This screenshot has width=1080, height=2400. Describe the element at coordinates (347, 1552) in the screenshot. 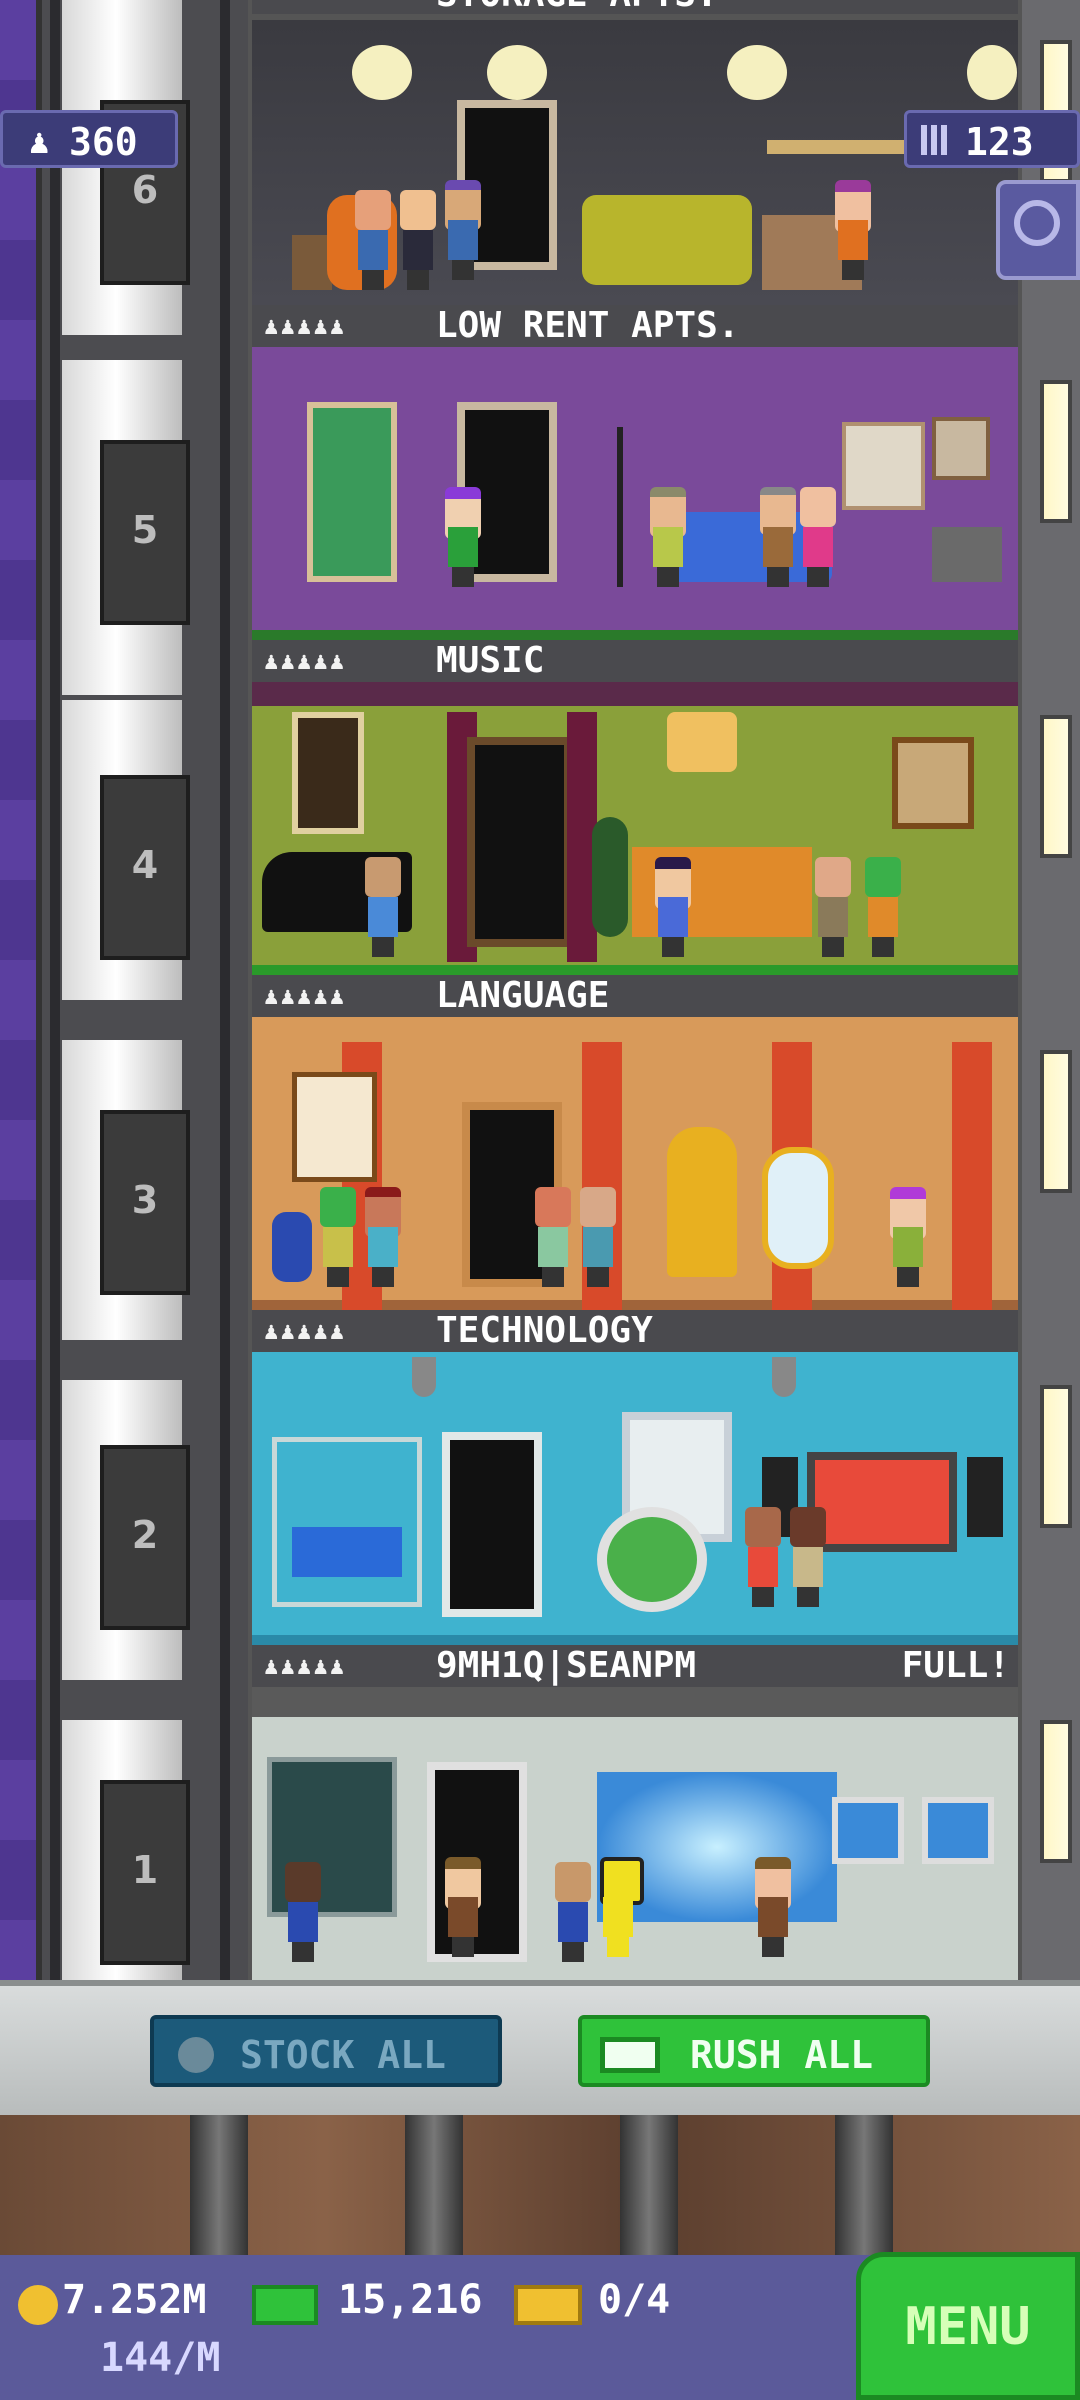

I see `computer-monitors` at that location.